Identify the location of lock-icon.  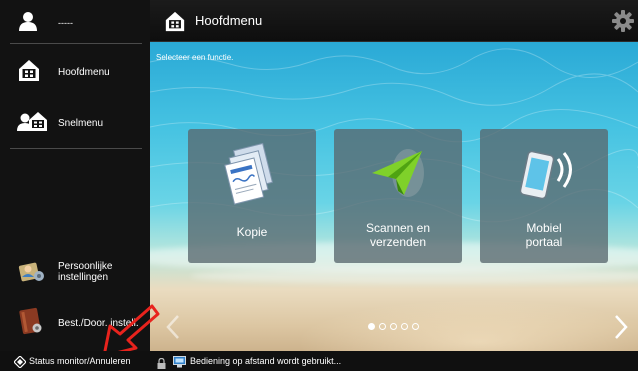
(161, 363).